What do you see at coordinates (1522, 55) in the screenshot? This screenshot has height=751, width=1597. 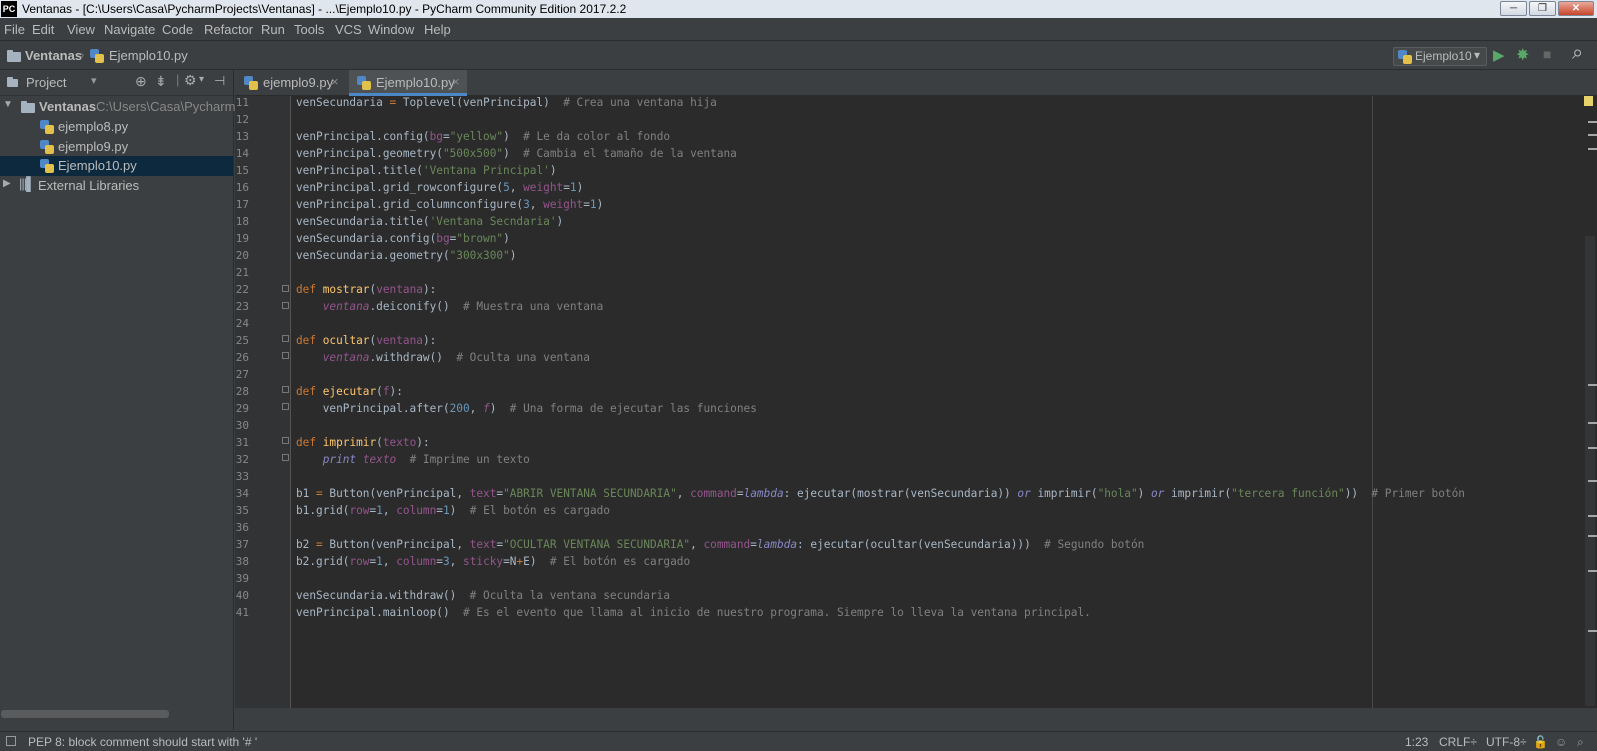 I see `debug-icon: ✸` at bounding box center [1522, 55].